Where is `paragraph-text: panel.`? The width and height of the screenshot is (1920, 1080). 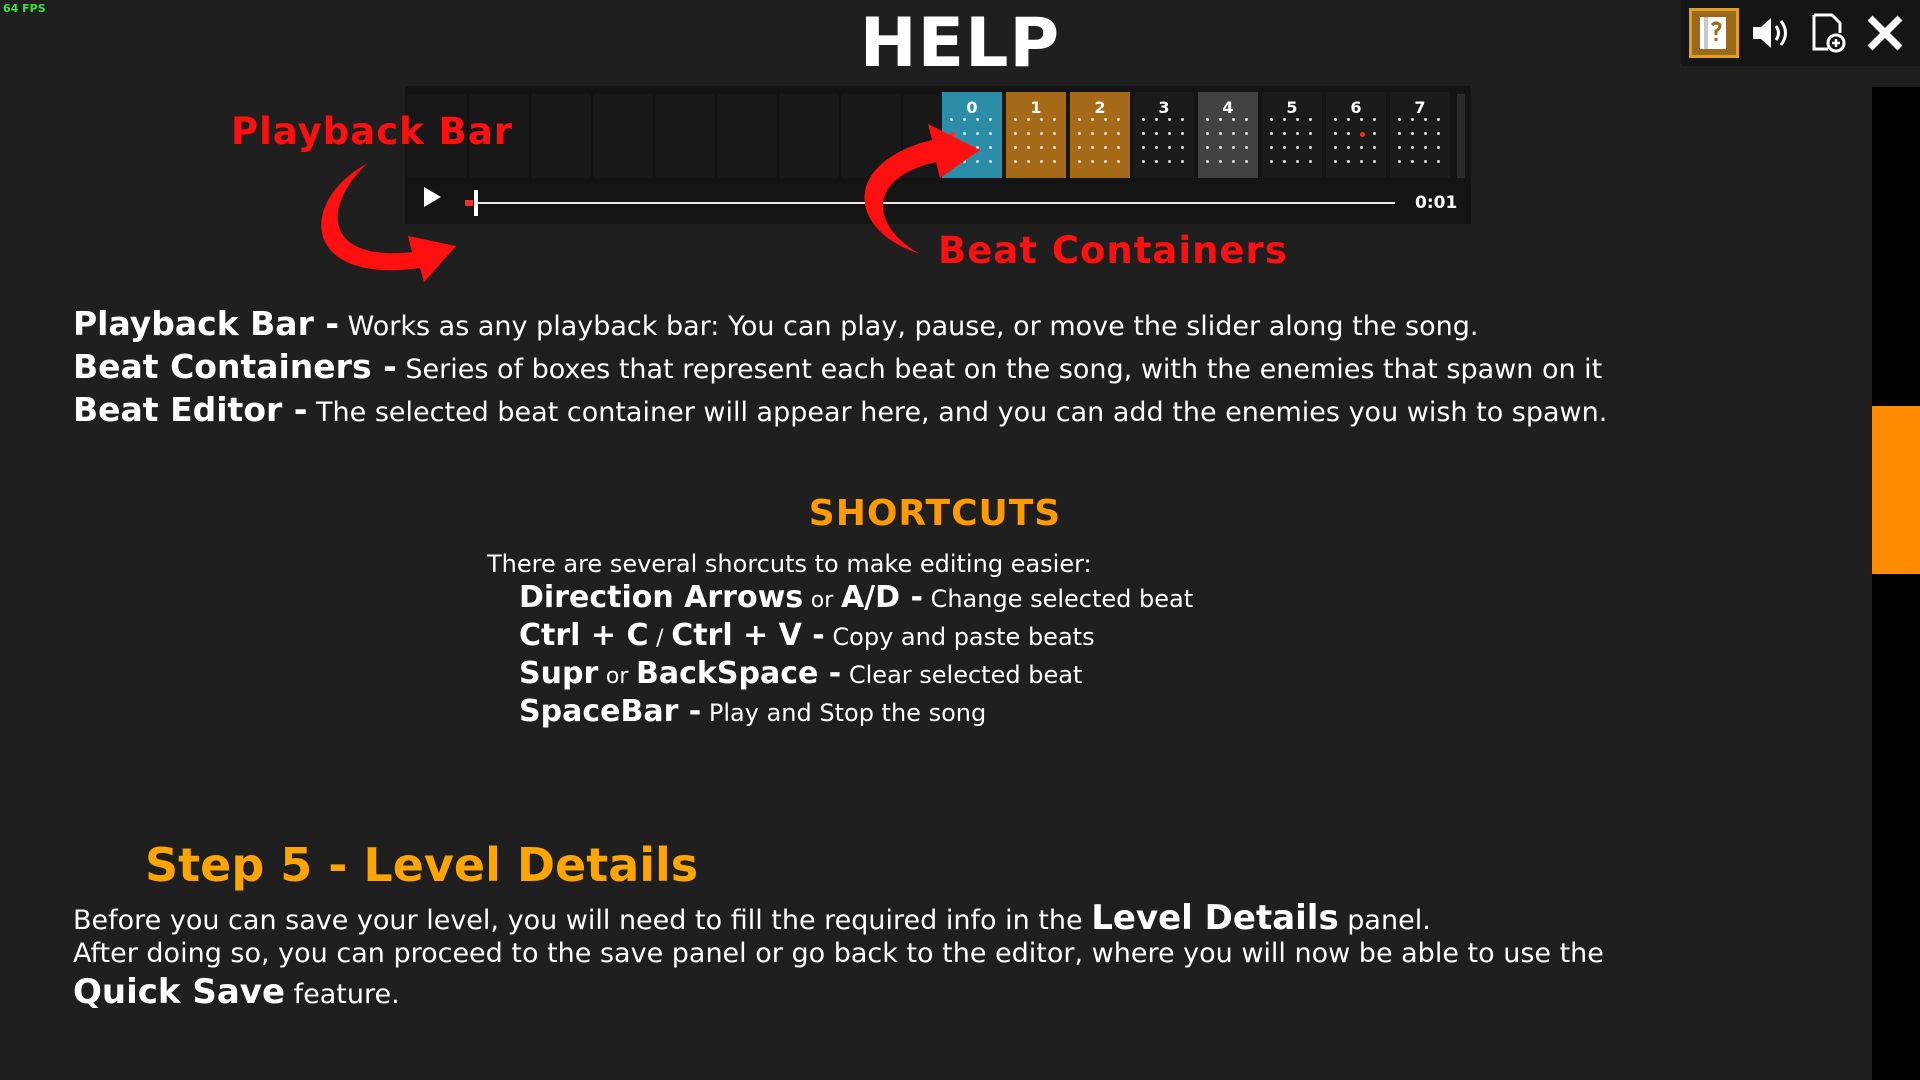
paragraph-text: panel. is located at coordinates (1389, 920).